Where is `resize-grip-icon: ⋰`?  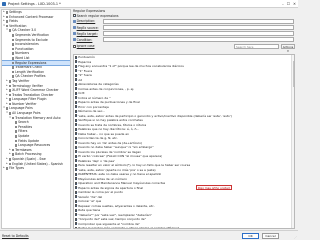 resize-grip-icon: ⋰ is located at coordinates (295, 237).